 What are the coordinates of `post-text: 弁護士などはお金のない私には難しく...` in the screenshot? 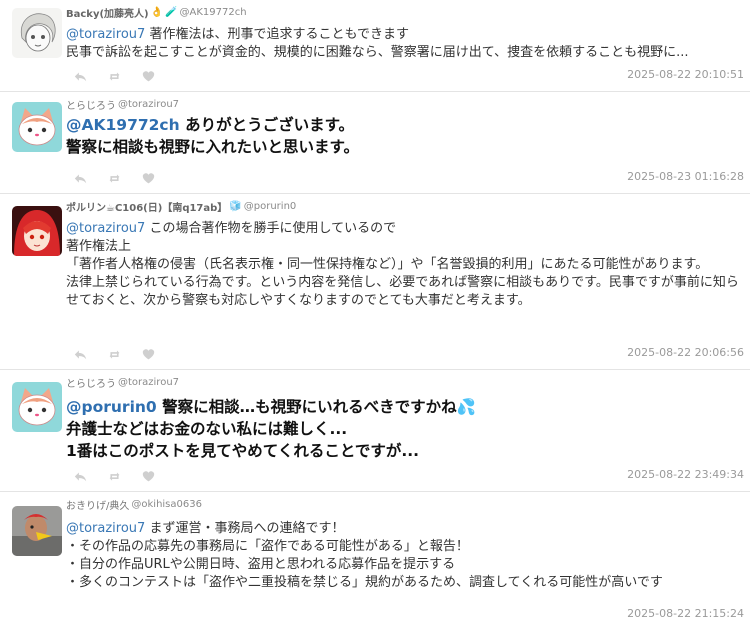 It's located at (207, 429).